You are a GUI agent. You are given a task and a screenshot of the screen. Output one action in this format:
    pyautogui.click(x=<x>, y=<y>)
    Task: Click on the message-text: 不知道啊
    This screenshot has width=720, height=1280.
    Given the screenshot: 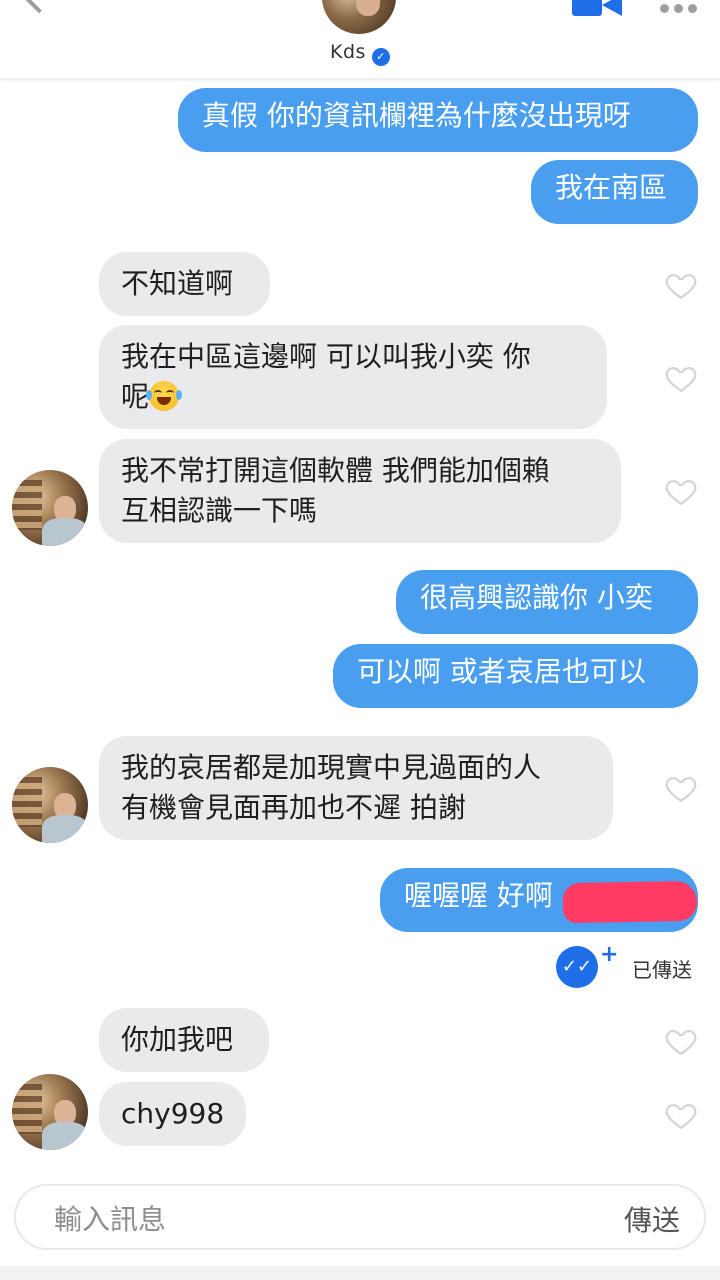 What is the action you would take?
    pyautogui.click(x=177, y=283)
    